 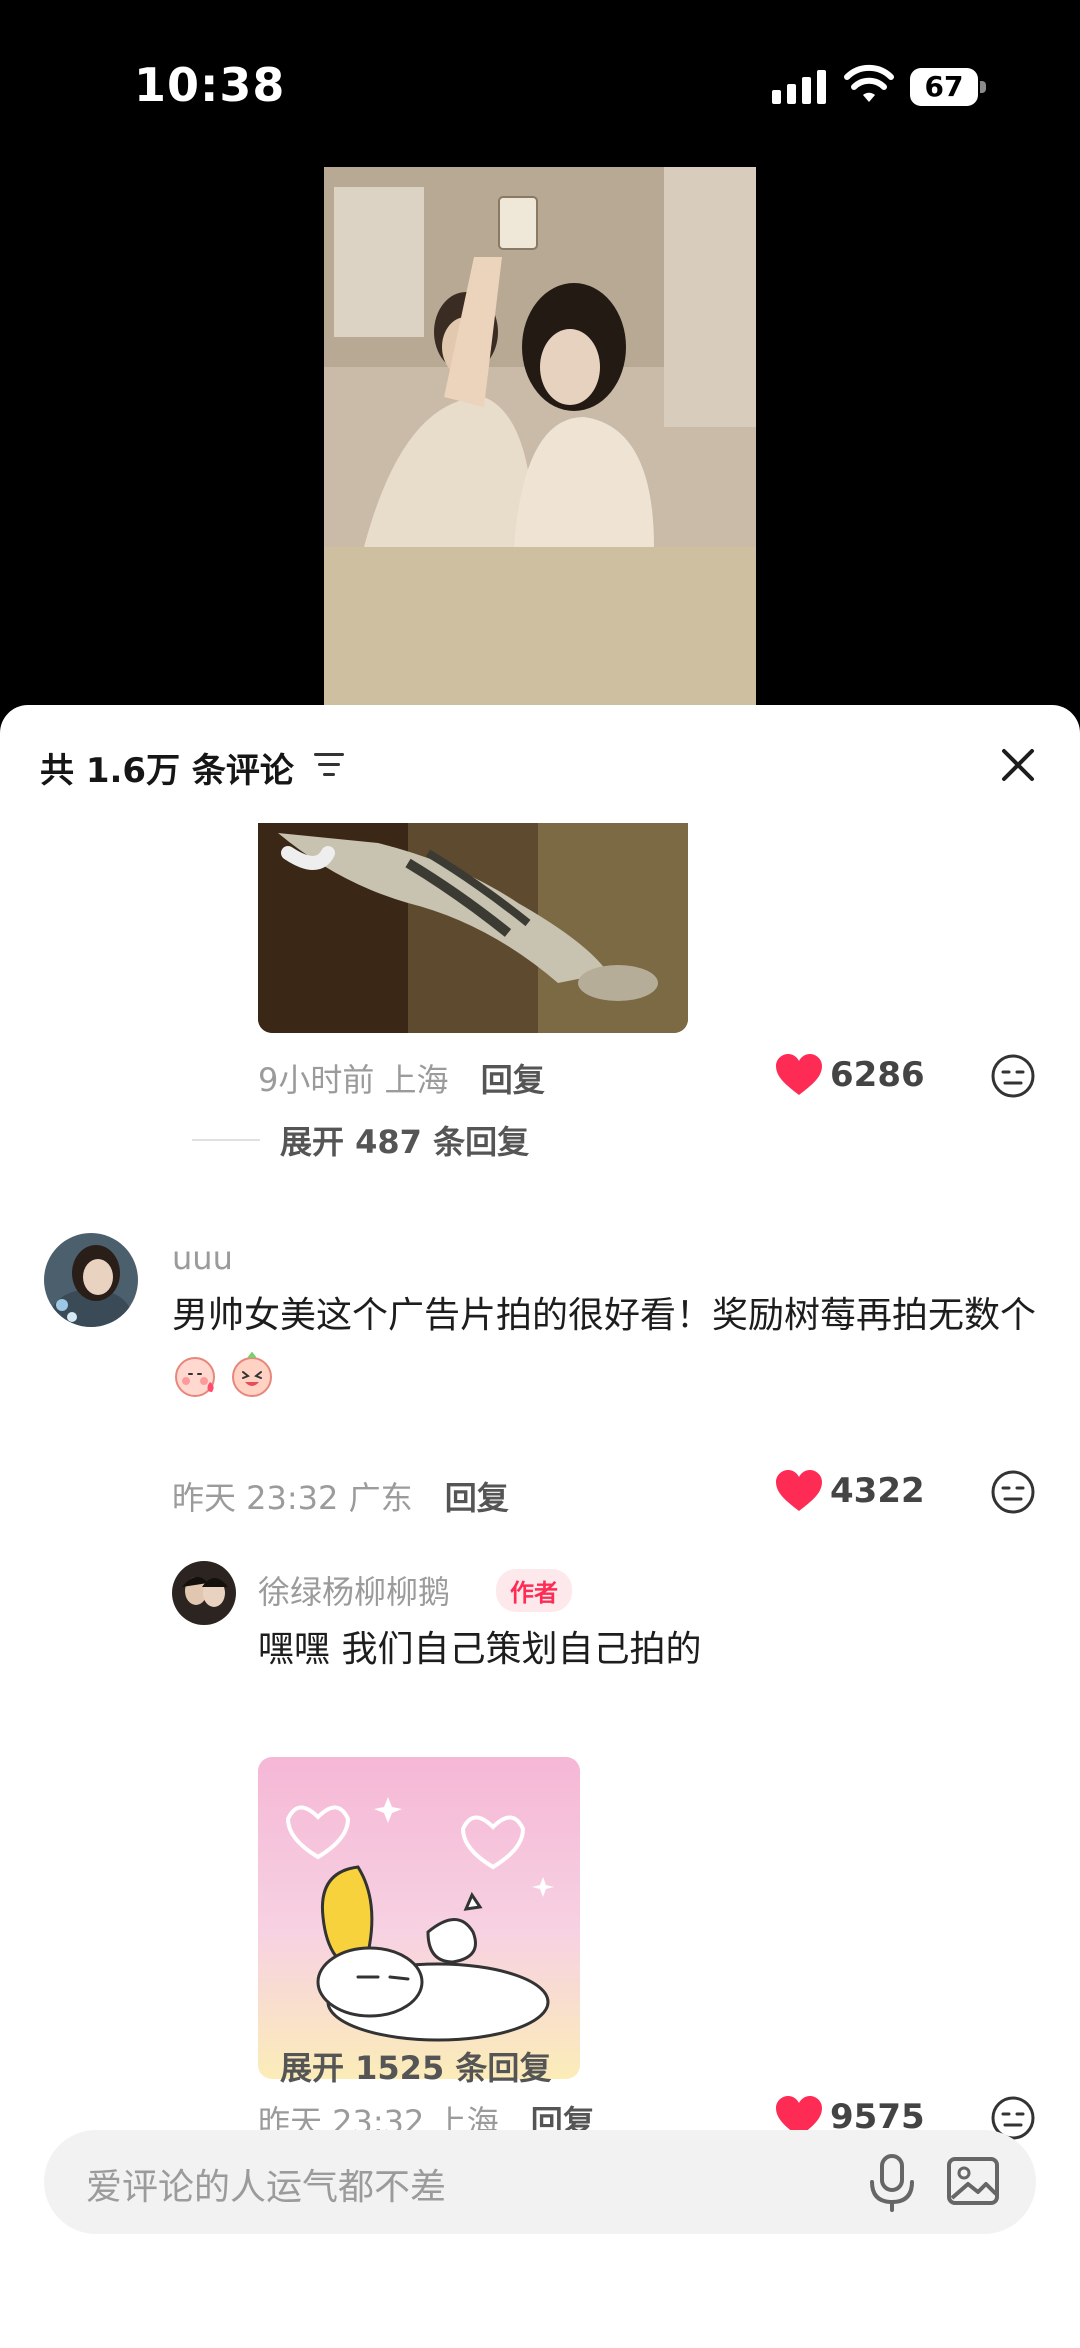 What do you see at coordinates (540, 764) in the screenshot?
I see `comments-header: 共 1.6万 条评论` at bounding box center [540, 764].